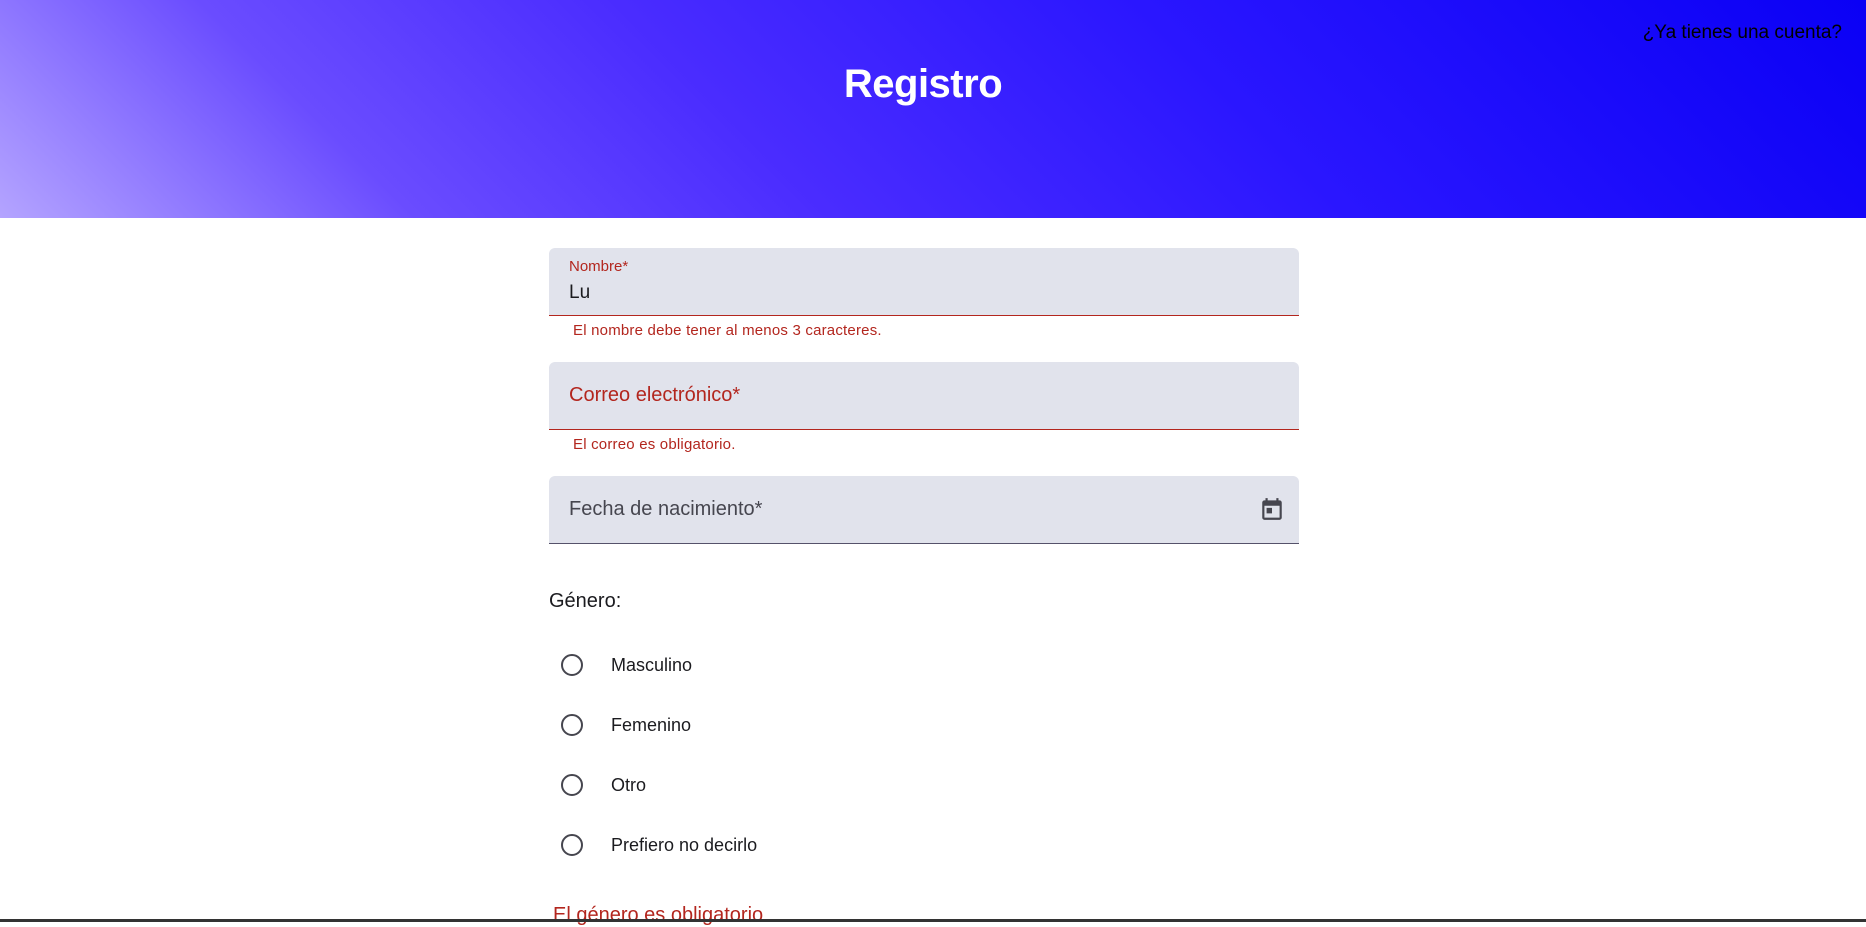 Image resolution: width=1866 pixels, height=927 pixels. I want to click on name-field: Nombre* Lu, so click(924, 282).